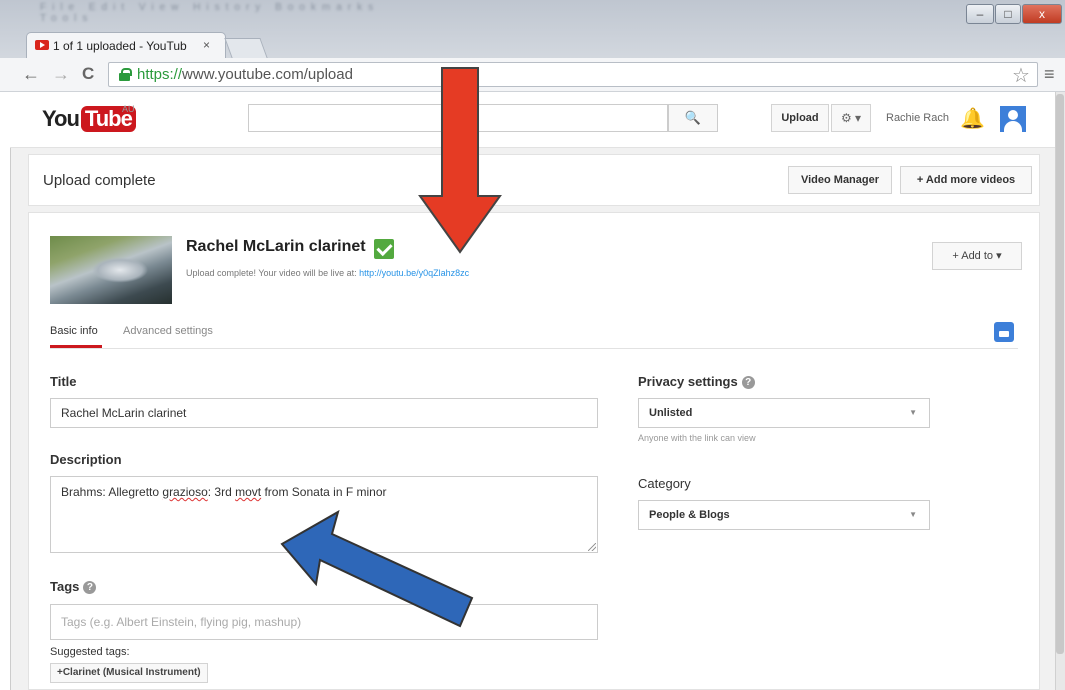  I want to click on tags-label-text: Tags, so click(65, 586).